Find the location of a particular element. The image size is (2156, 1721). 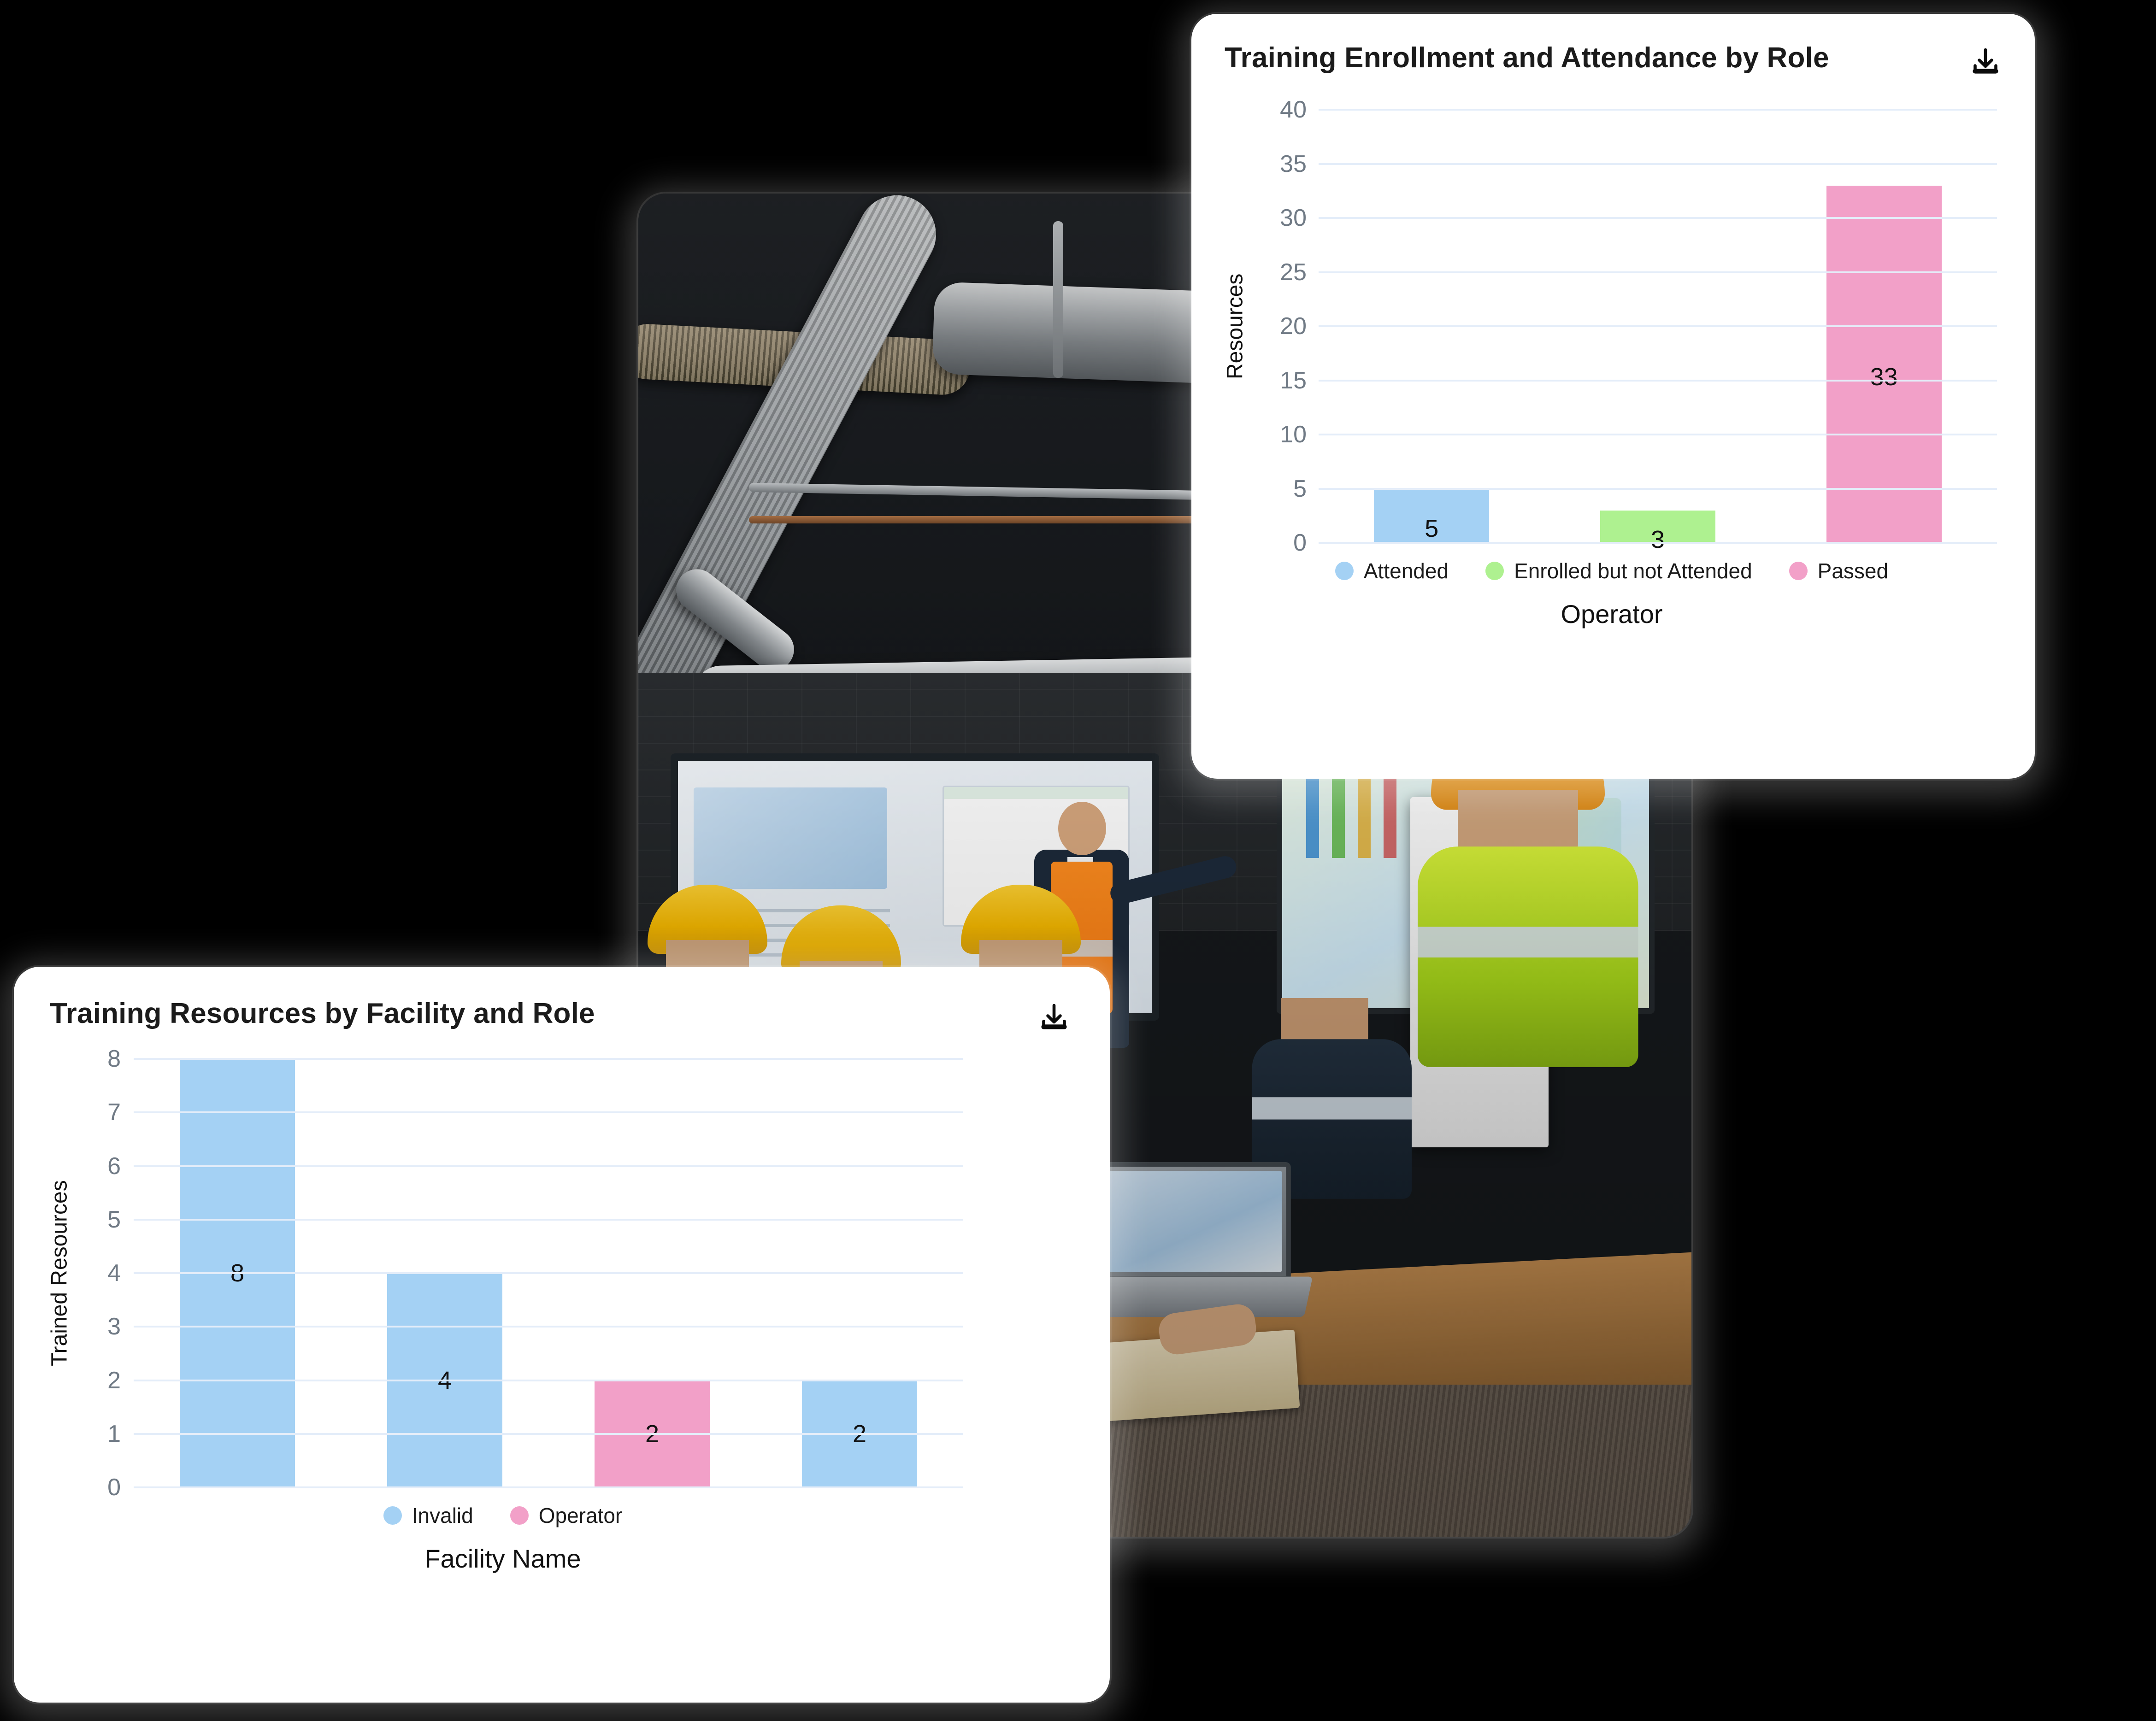

legend-item: Operator is located at coordinates (566, 1515).